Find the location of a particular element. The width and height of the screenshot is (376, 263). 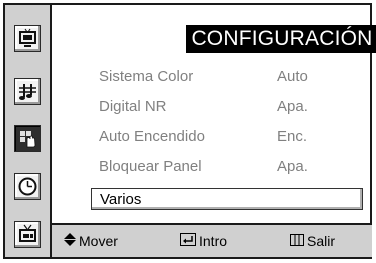

menu-item-label: Sistema Color is located at coordinates (146, 76).